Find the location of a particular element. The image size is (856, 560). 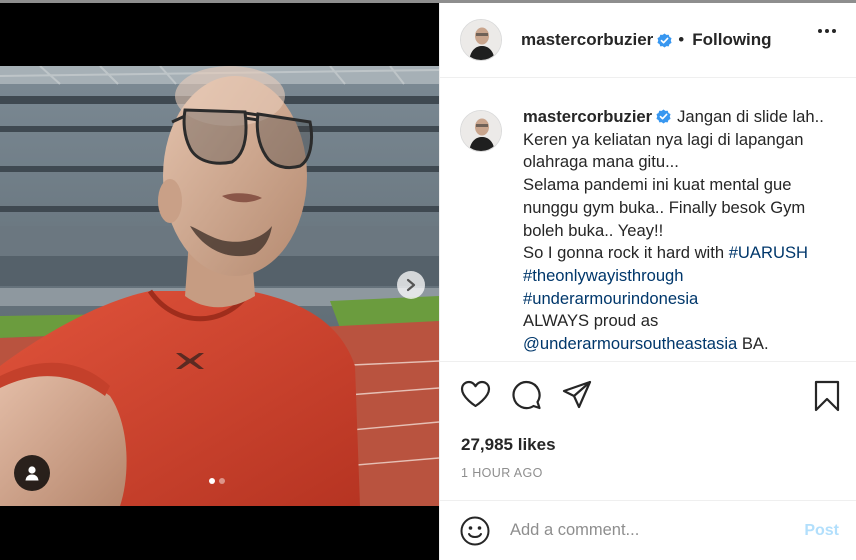

caption-line: BA. is located at coordinates (753, 344).